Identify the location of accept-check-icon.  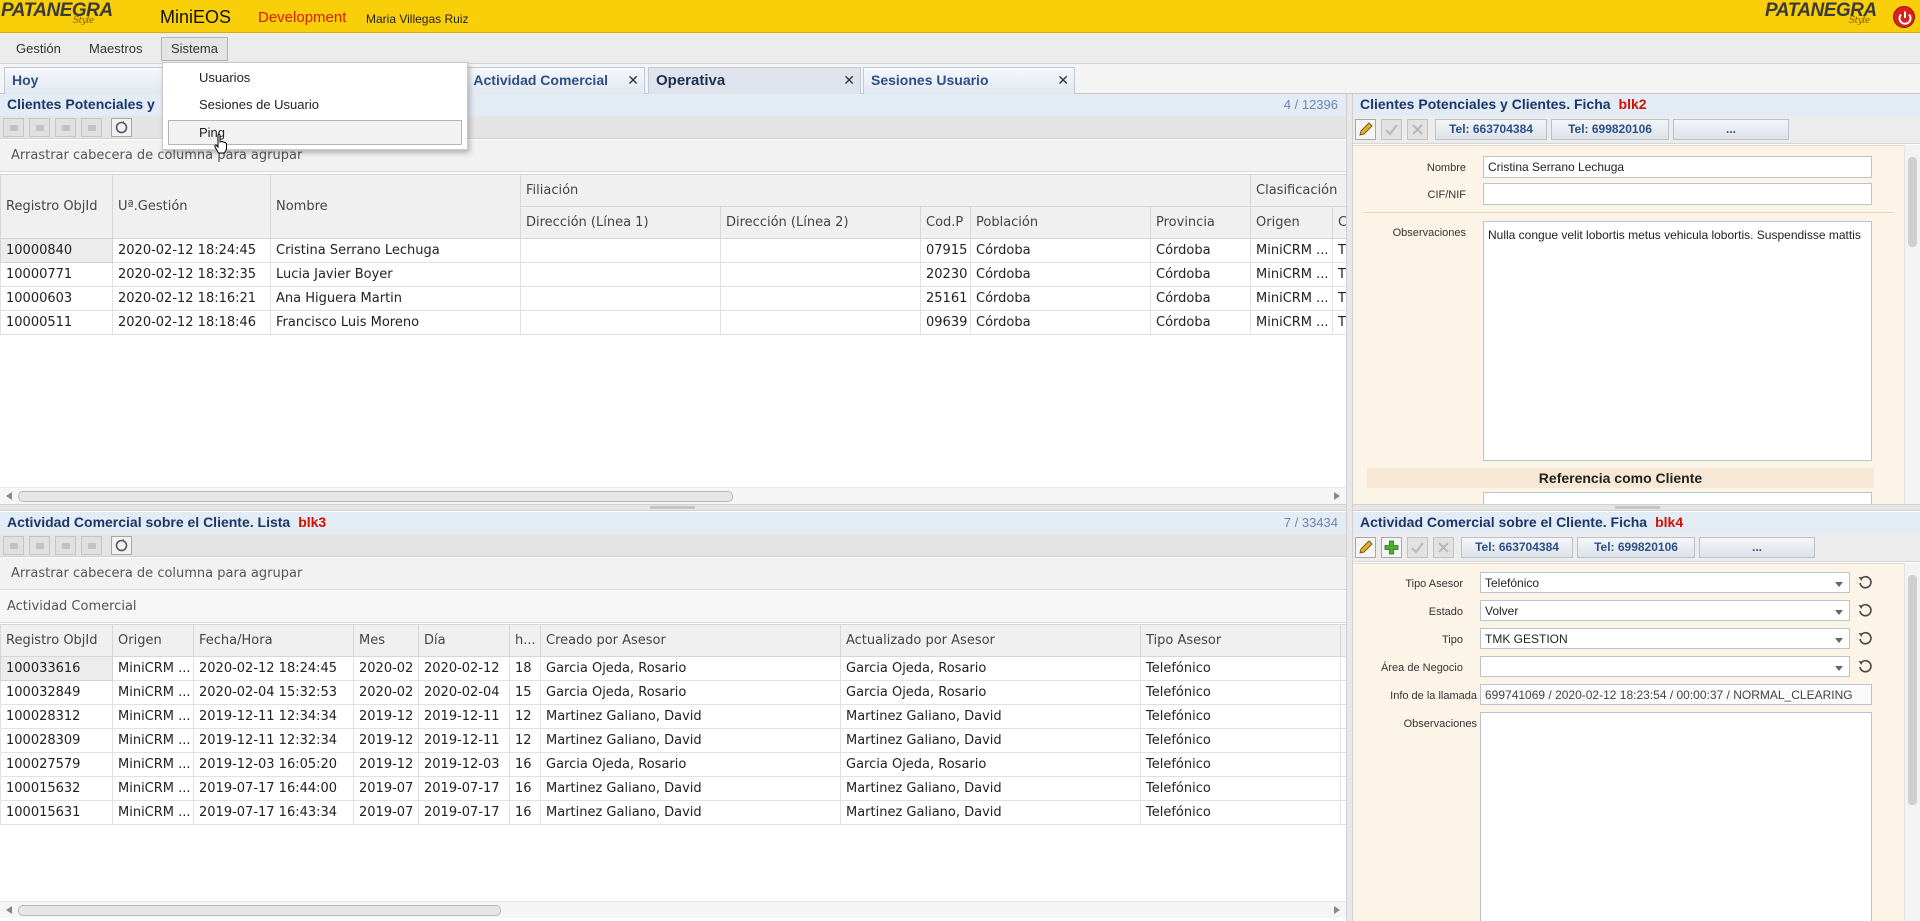
(1417, 547).